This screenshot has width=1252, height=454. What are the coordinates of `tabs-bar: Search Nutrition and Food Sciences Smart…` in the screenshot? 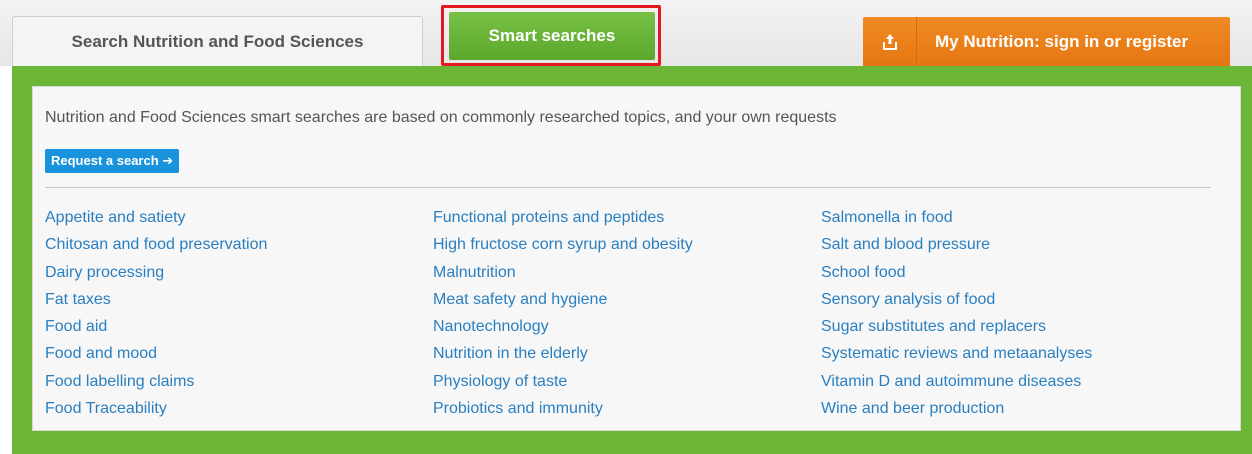 It's located at (626, 33).